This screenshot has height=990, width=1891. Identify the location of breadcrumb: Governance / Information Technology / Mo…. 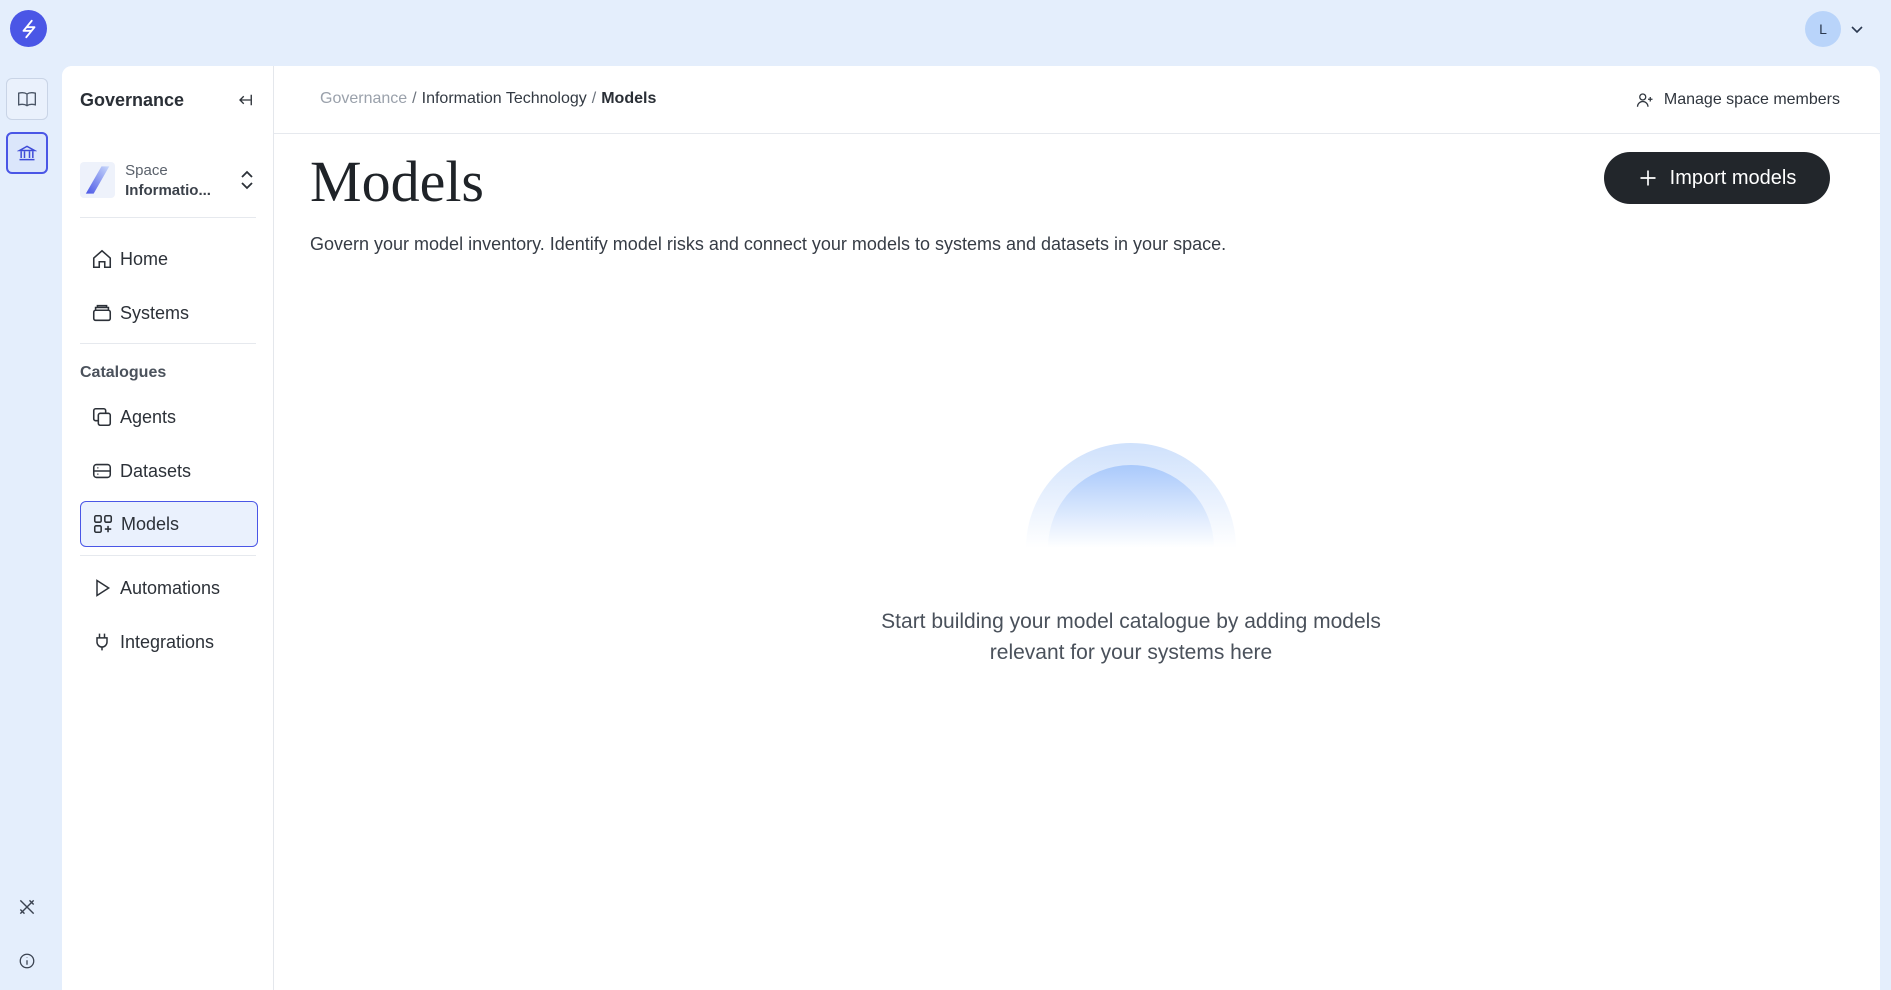
(488, 99).